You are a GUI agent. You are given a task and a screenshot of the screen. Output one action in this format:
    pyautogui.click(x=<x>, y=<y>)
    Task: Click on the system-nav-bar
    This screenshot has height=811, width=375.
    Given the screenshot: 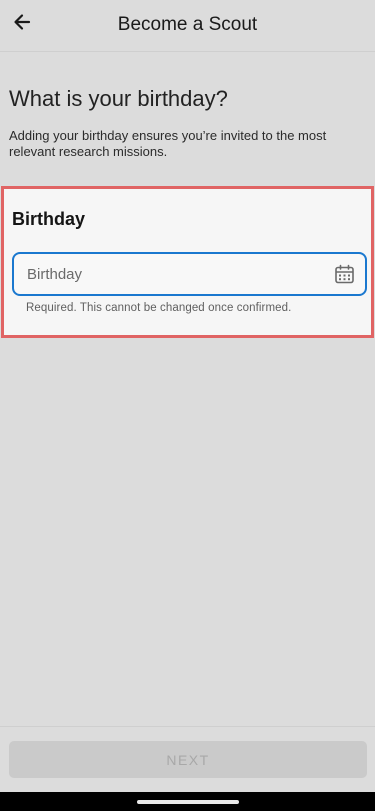 What is the action you would take?
    pyautogui.click(x=187, y=801)
    